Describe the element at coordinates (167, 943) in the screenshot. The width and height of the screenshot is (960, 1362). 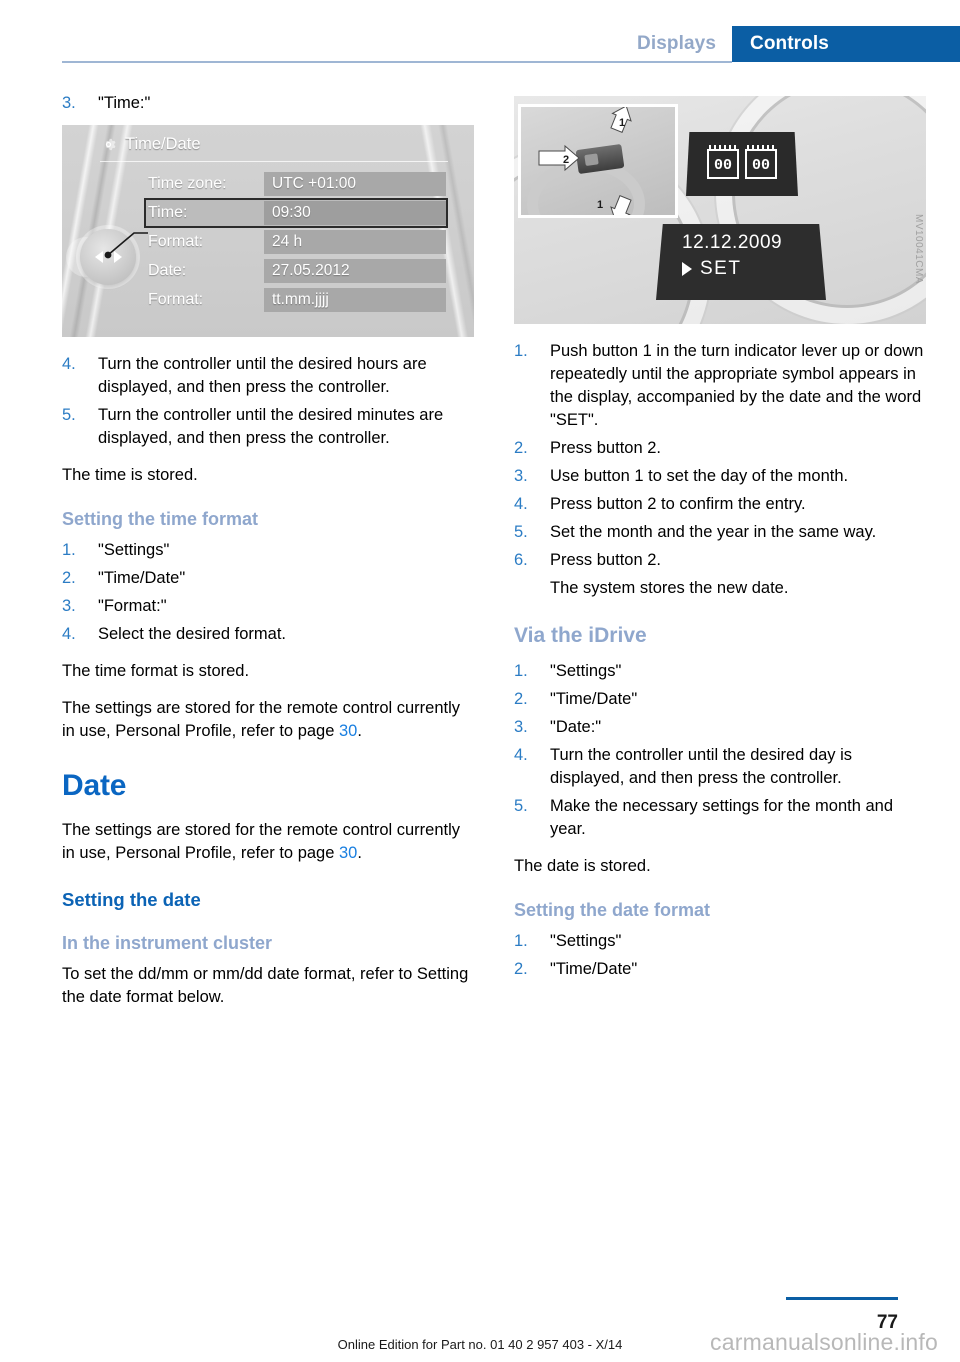
I see `heading-in-the-instrument-cluster: In the instrument cluster` at that location.